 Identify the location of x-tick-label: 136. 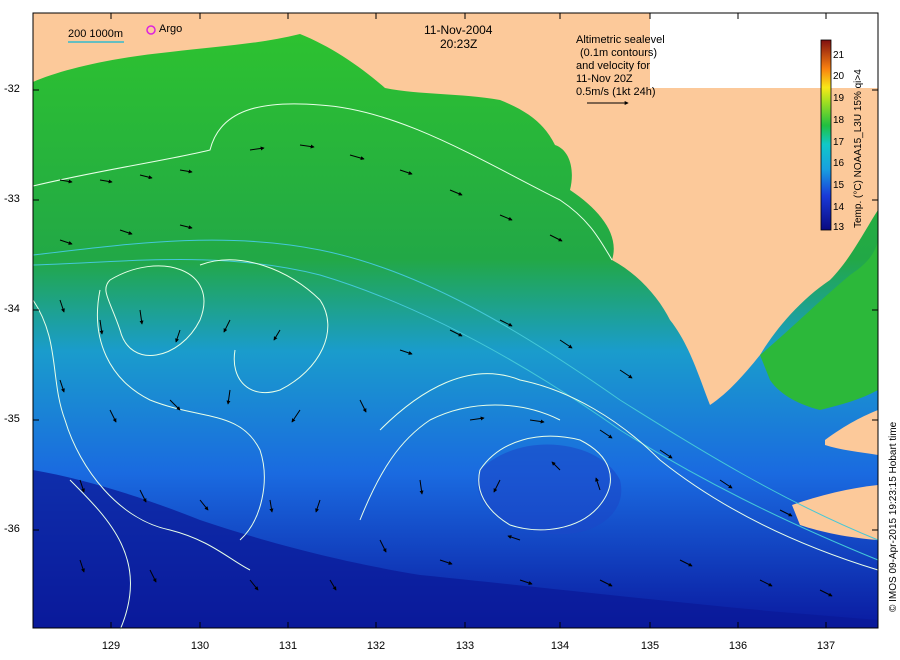
(738, 646).